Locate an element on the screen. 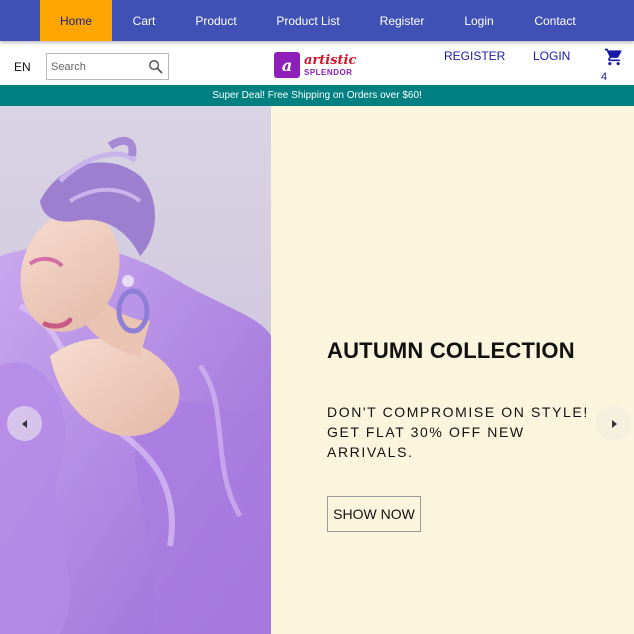  nav-item-product-list: Product List is located at coordinates (308, 20).